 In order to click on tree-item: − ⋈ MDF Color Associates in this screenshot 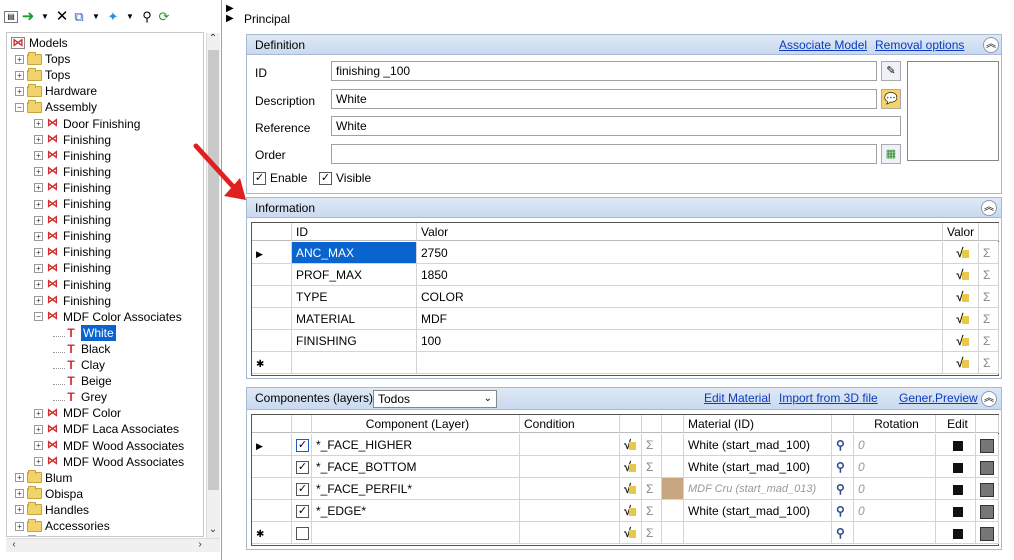, I will do `click(108, 317)`.